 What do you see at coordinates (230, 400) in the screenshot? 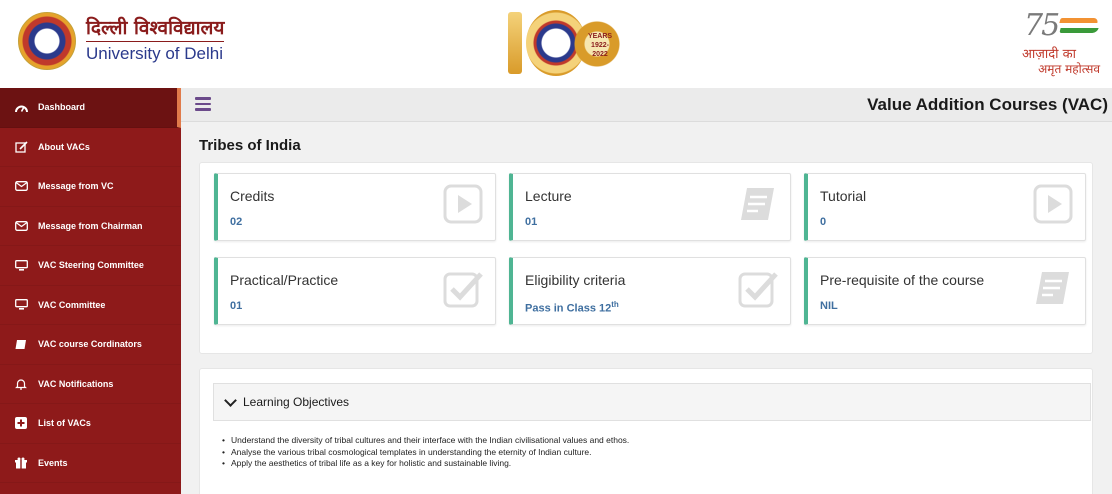
I see `chevron-down-icon` at bounding box center [230, 400].